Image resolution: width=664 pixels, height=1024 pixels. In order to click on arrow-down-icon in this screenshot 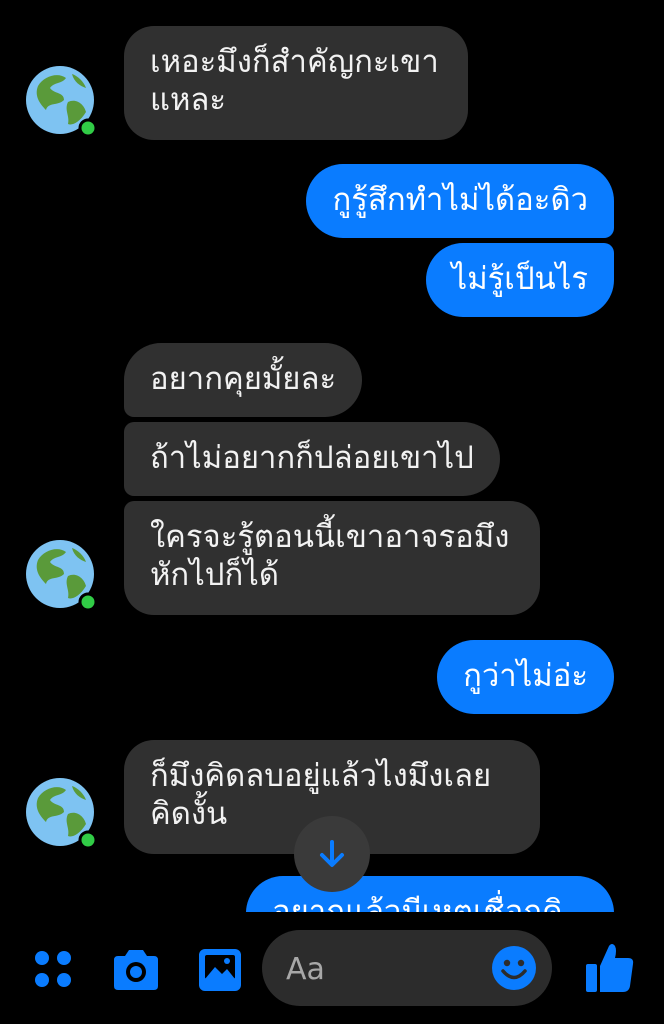, I will do `click(332, 853)`.